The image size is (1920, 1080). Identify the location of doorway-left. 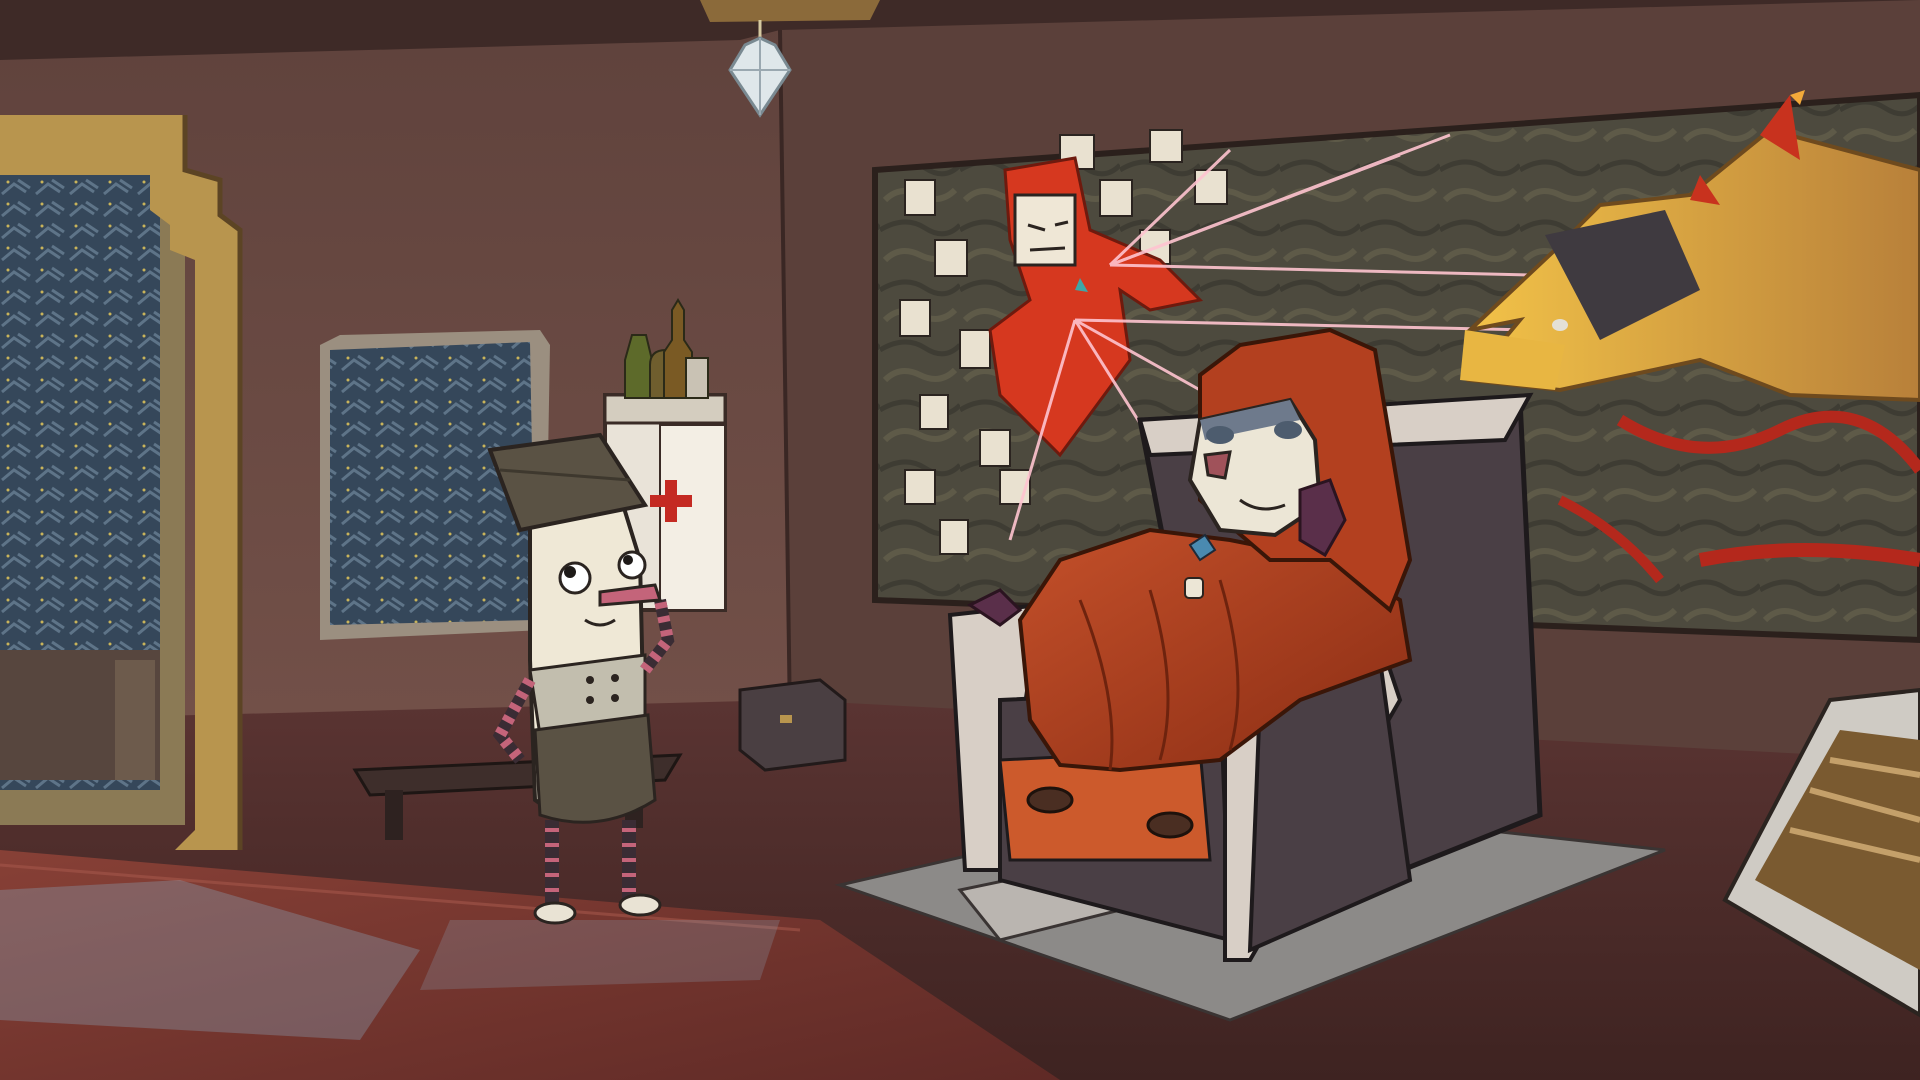
(121, 482).